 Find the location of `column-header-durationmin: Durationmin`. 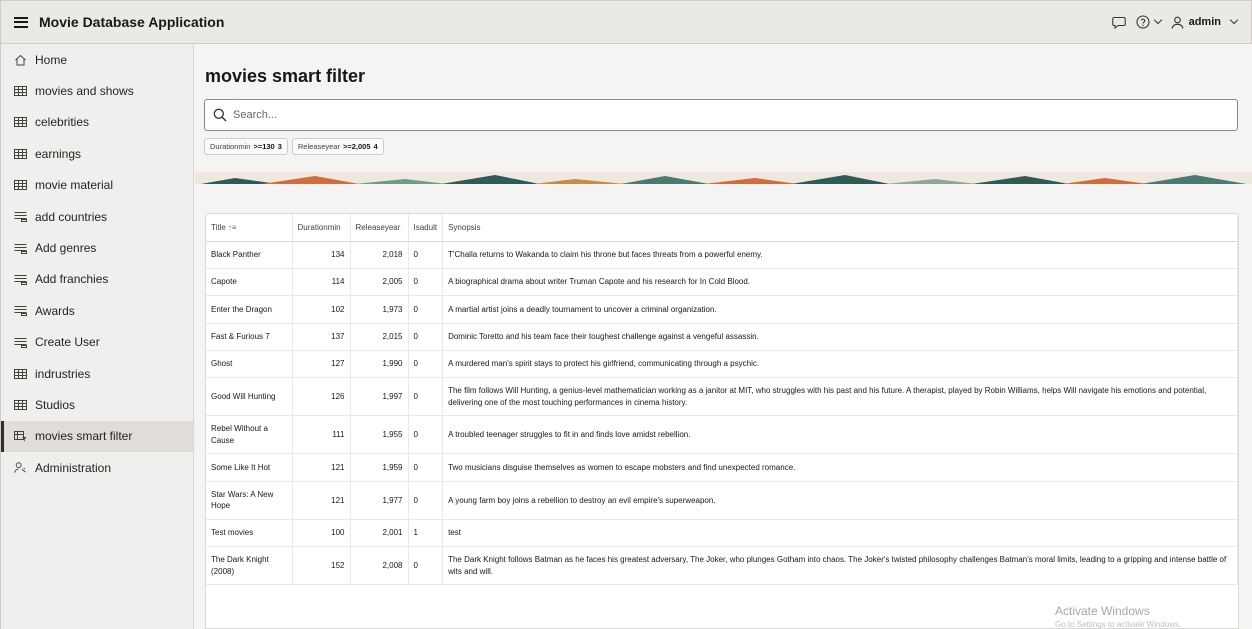

column-header-durationmin: Durationmin is located at coordinates (321, 228).